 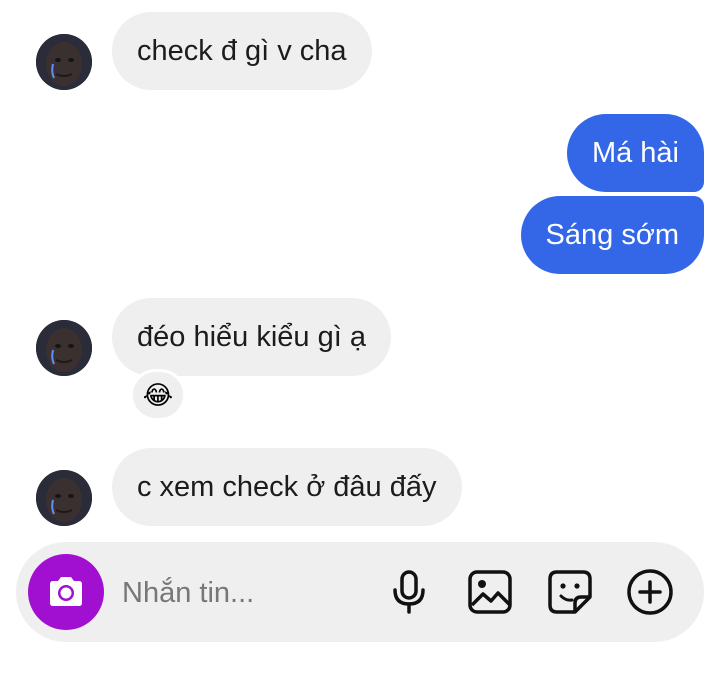 I want to click on gallery-button, so click(x=490, y=592).